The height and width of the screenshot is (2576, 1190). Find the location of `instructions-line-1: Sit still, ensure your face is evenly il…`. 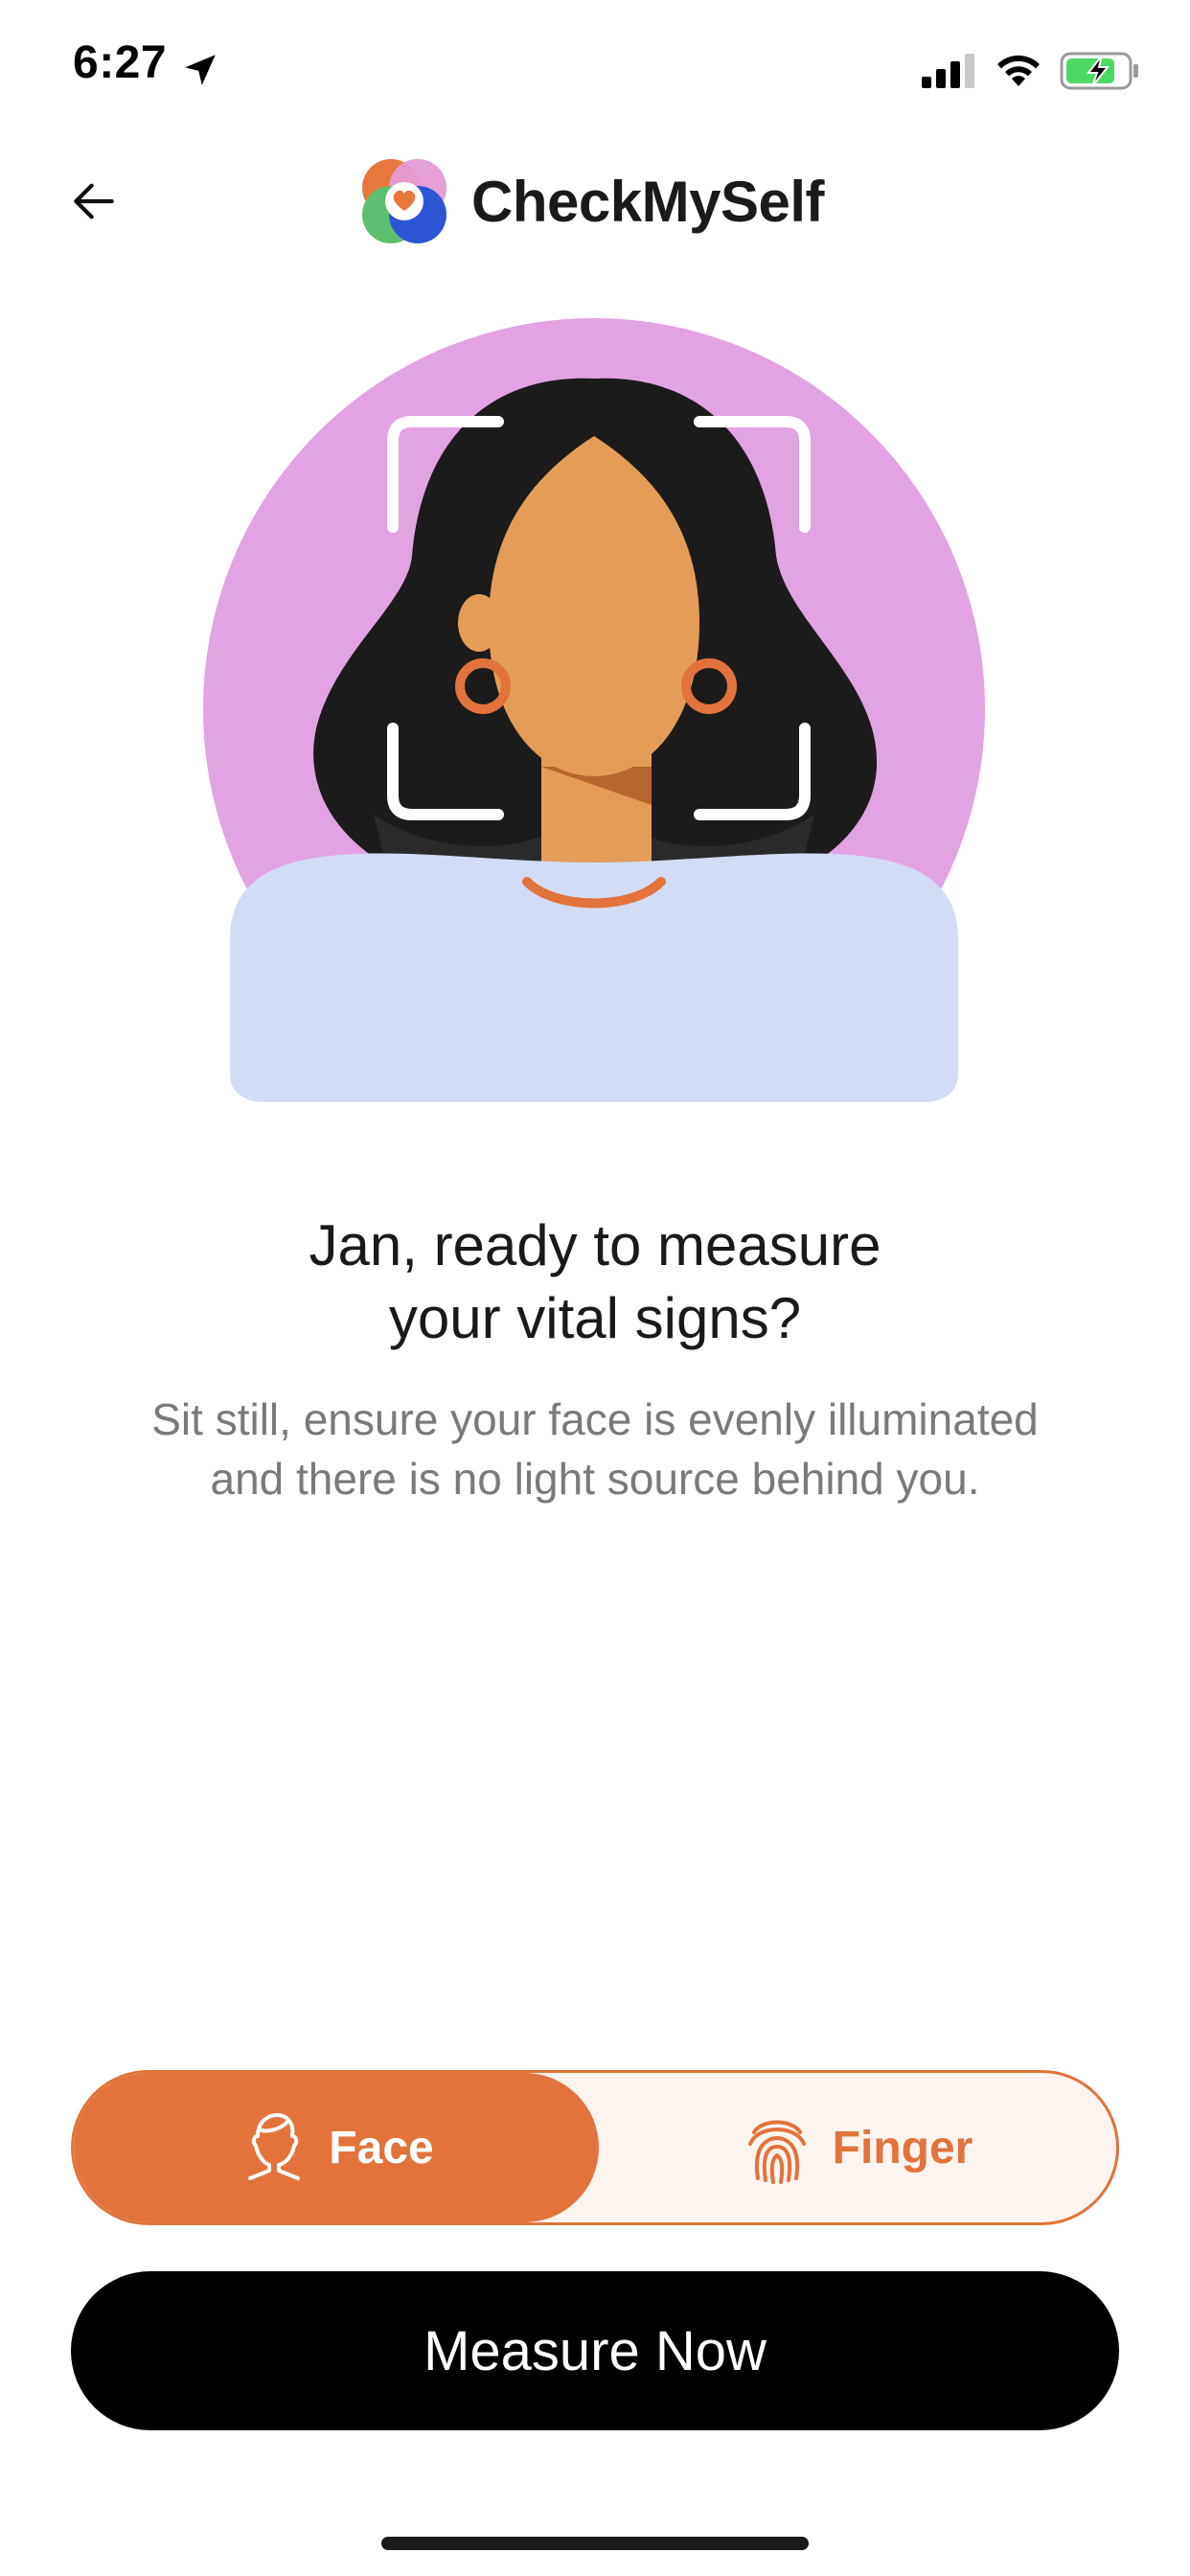

instructions-line-1: Sit still, ensure your face is evenly il… is located at coordinates (595, 1419).